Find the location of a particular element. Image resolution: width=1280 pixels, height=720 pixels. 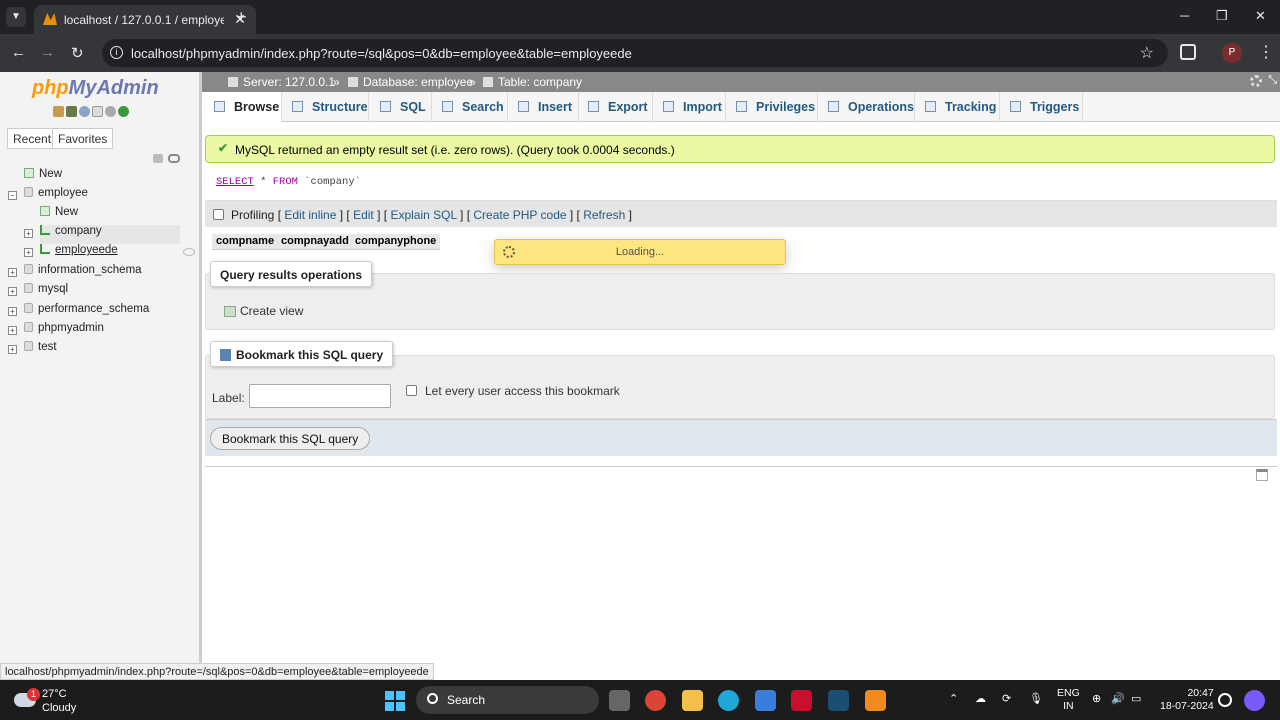

expand-performance-schema-icon: + is located at coordinates (12, 311).